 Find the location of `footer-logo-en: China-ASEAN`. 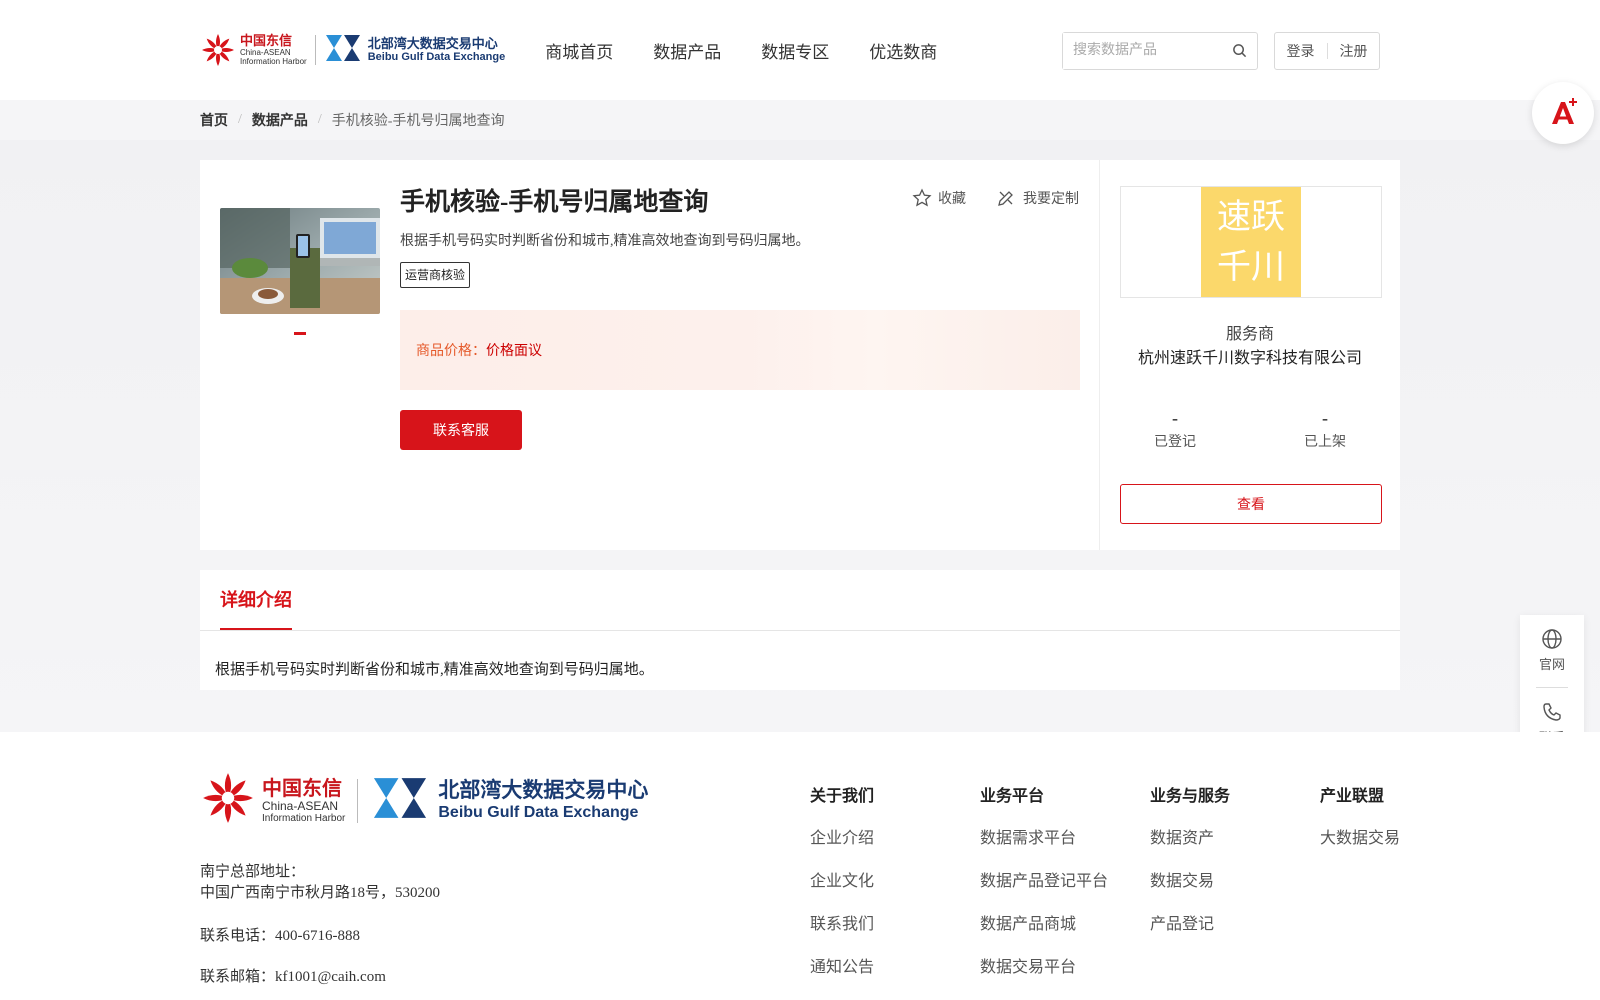

footer-logo-en: China-ASEAN is located at coordinates (300, 805).